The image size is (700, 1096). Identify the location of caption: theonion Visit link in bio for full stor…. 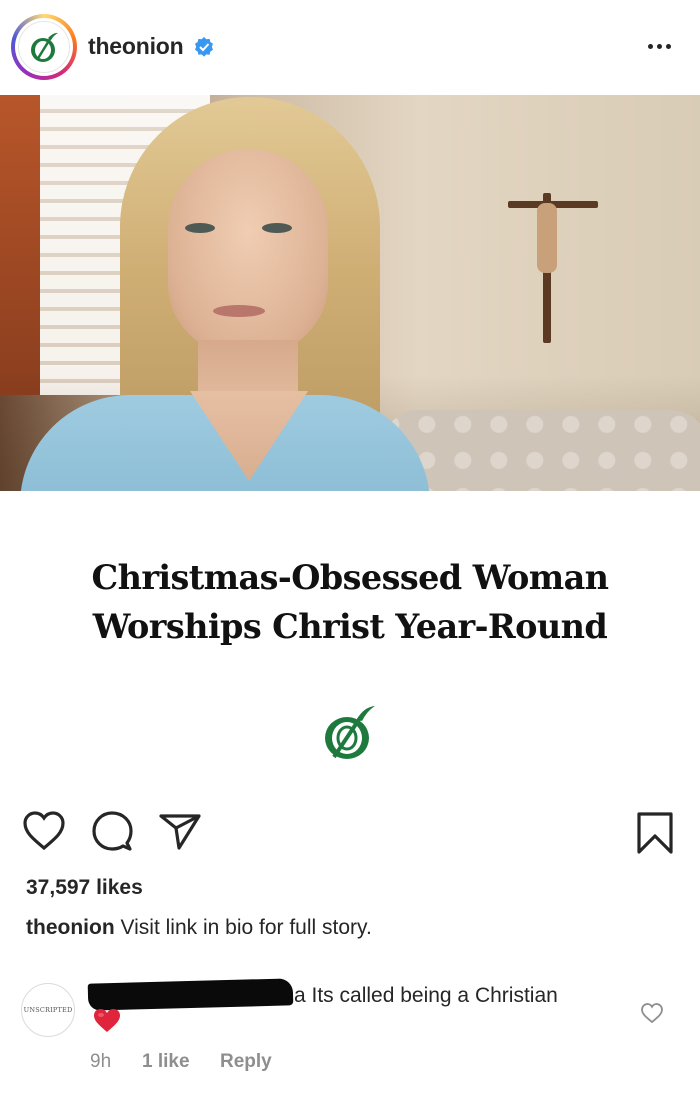
(199, 928).